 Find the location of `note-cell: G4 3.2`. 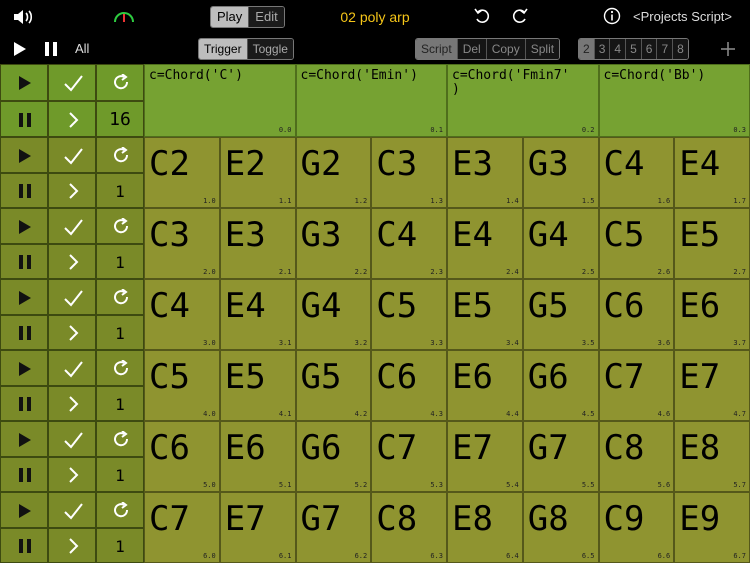

note-cell: G4 3.2 is located at coordinates (333, 314).